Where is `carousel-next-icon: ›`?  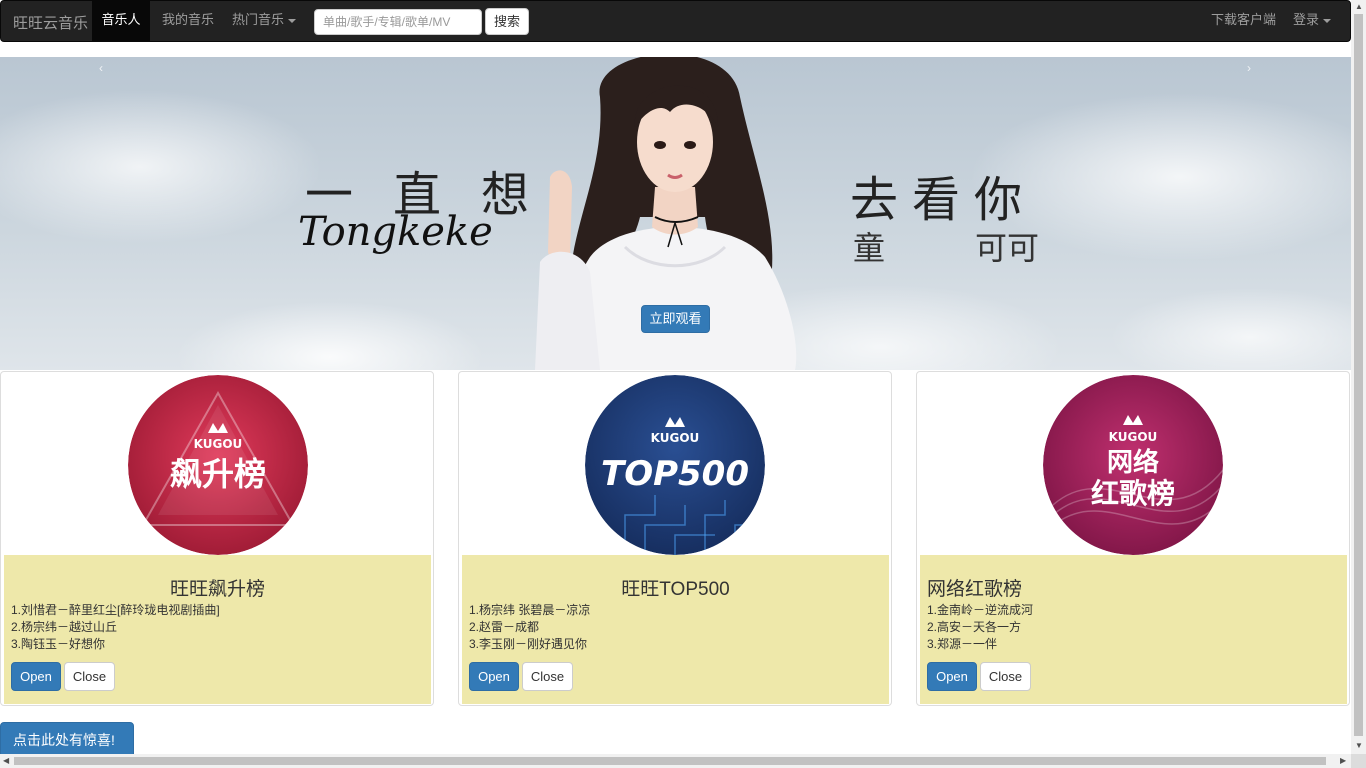 carousel-next-icon: › is located at coordinates (1249, 68).